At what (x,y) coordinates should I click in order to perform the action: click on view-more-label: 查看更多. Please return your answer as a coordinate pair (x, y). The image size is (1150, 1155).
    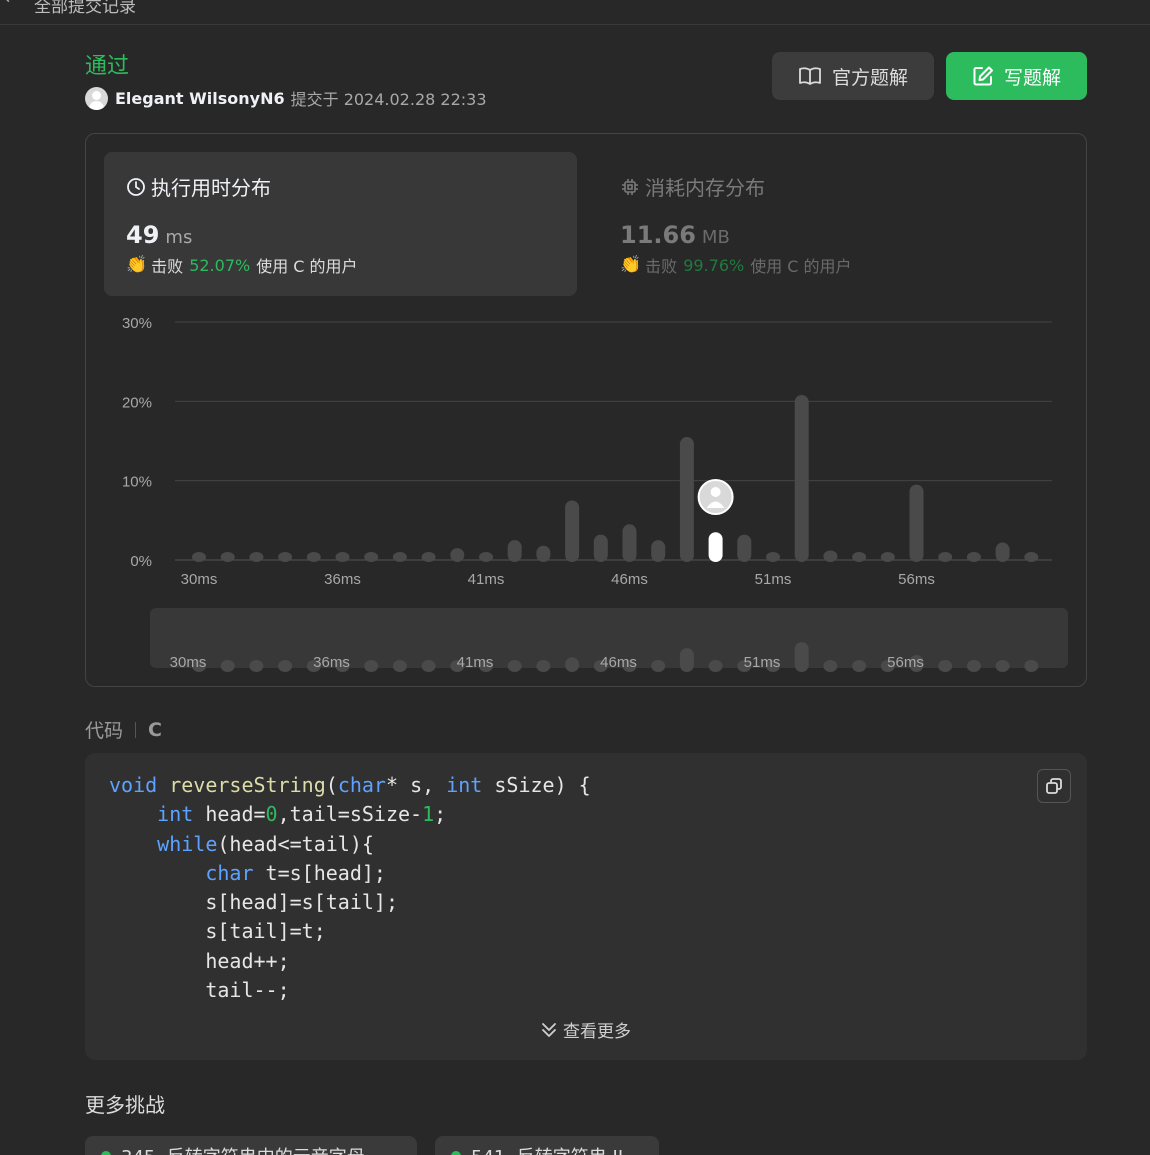
    Looking at the image, I should click on (597, 1032).